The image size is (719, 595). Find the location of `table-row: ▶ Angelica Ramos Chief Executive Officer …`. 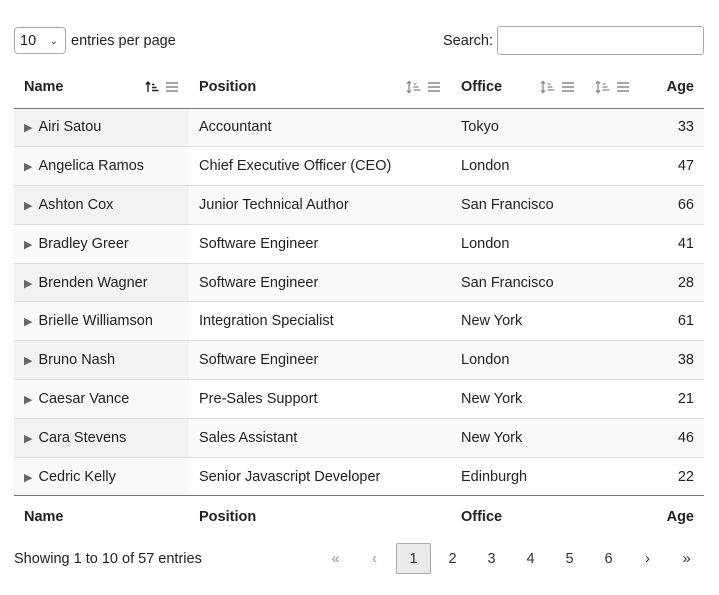

table-row: ▶ Angelica Ramos Chief Executive Officer … is located at coordinates (359, 166).